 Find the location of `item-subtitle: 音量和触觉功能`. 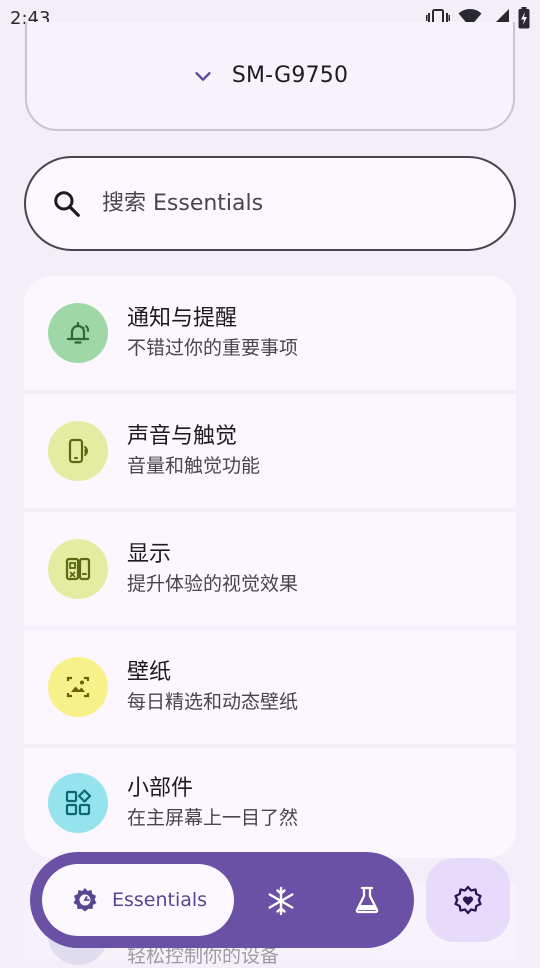

item-subtitle: 音量和触觉功能 is located at coordinates (194, 466).